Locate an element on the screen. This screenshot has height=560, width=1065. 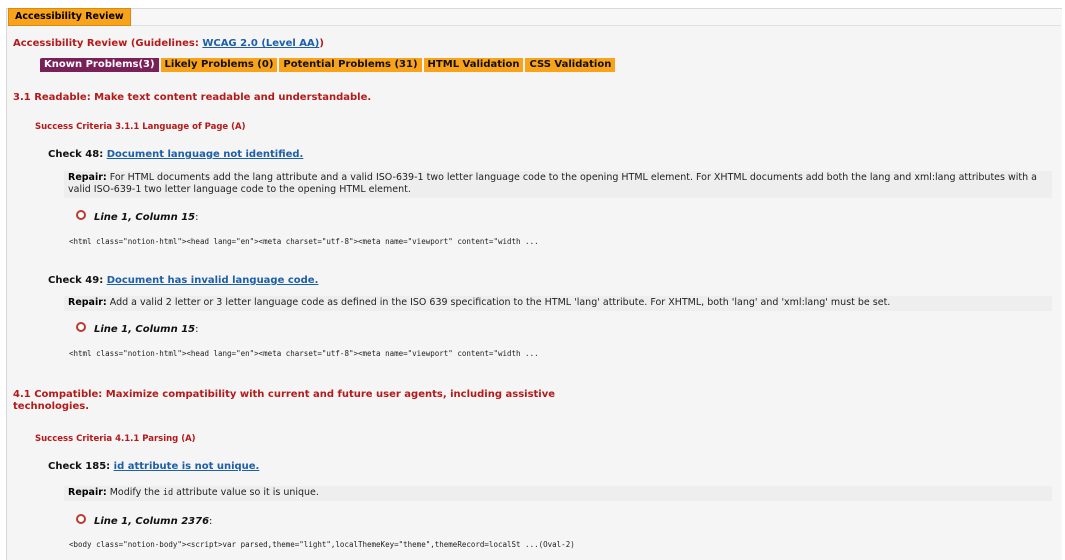
fieldset-legend: Accessibility Review is located at coordinates (69, 17).